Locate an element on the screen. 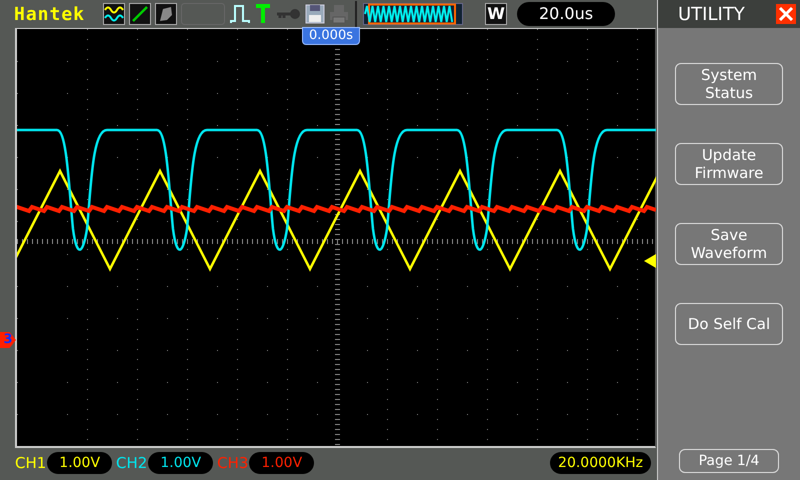 This screenshot has width=800, height=480. ramp-icon is located at coordinates (140, 14).